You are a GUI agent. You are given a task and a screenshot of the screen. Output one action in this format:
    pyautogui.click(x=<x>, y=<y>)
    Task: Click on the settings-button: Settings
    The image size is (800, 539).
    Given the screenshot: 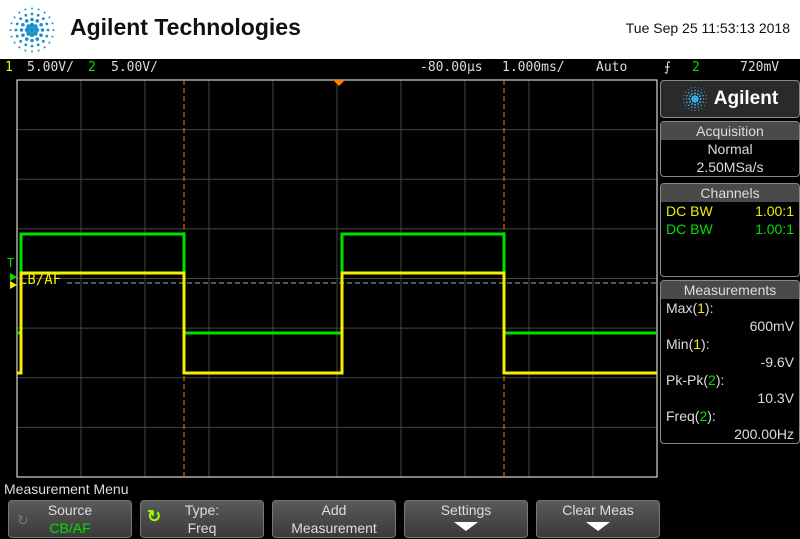 What is the action you would take?
    pyautogui.click(x=466, y=519)
    